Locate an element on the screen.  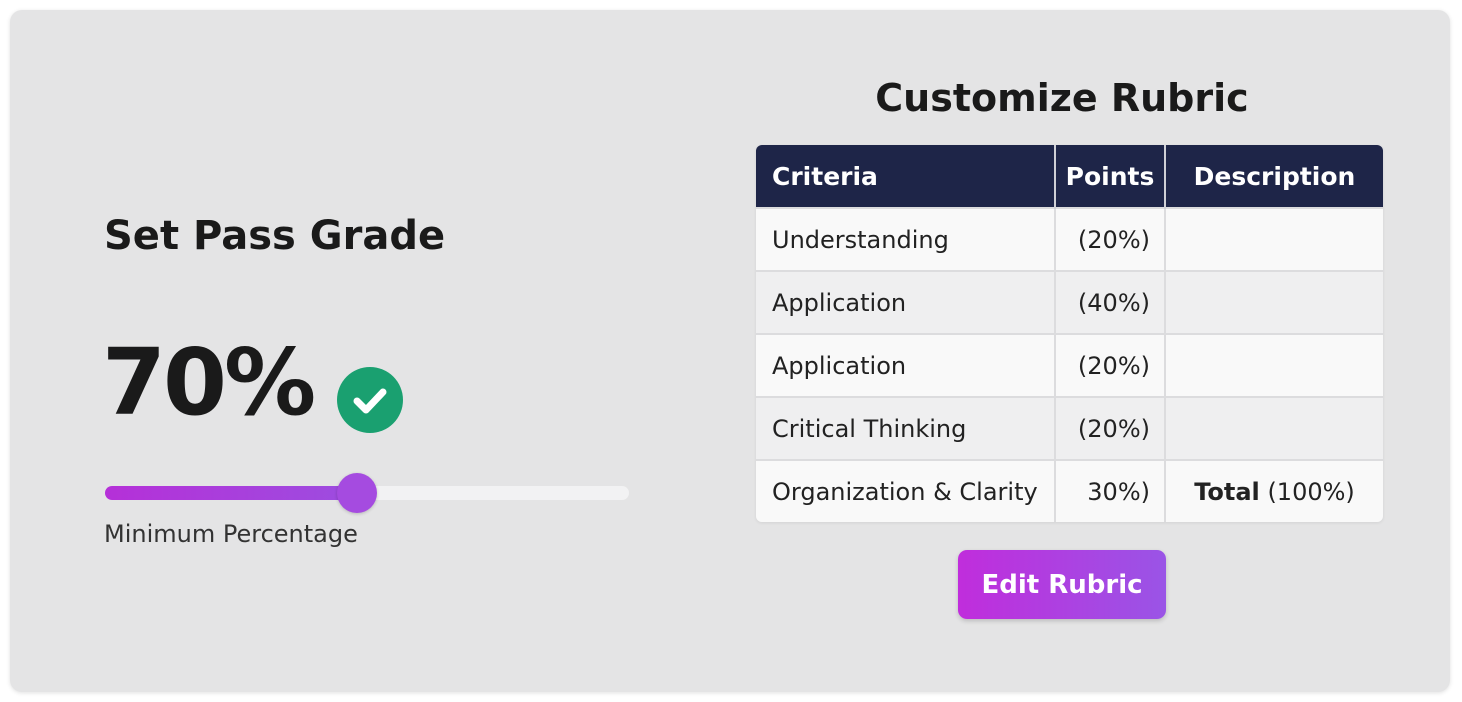
pass-grade-title: Set Pass Grade is located at coordinates (275, 236).